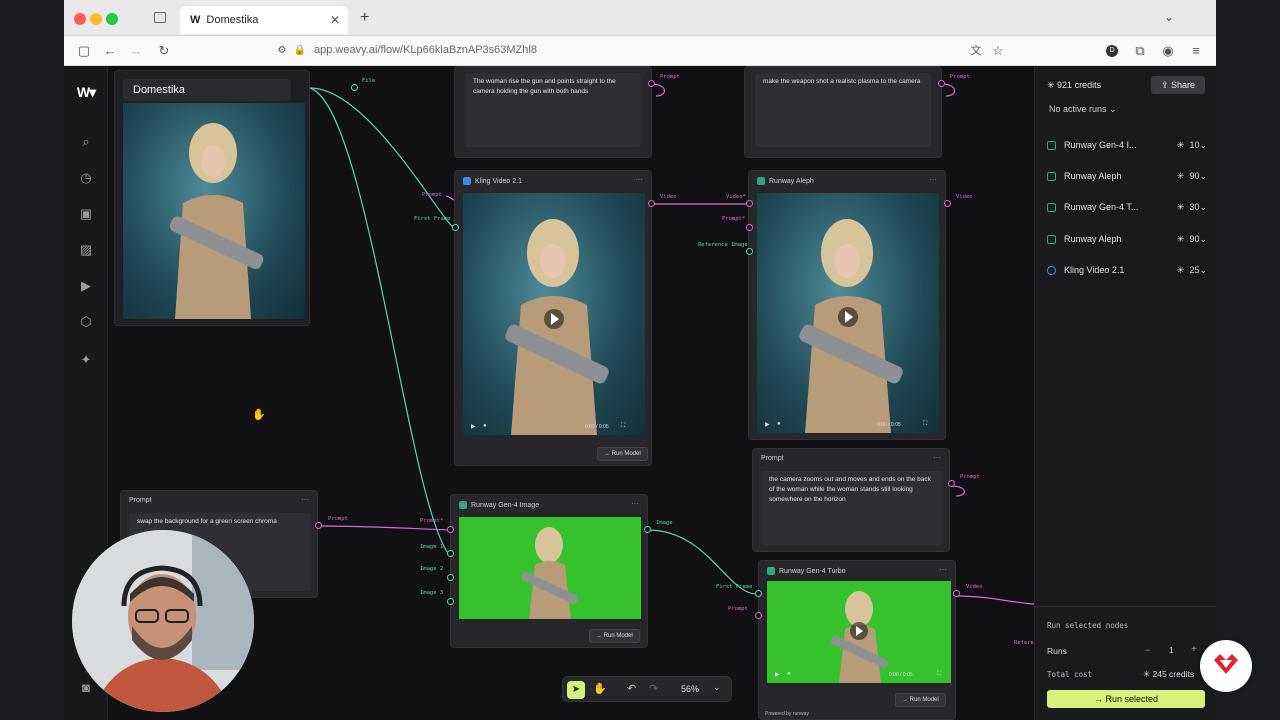  What do you see at coordinates (450, 601) in the screenshot?
I see `image3-input-port` at bounding box center [450, 601].